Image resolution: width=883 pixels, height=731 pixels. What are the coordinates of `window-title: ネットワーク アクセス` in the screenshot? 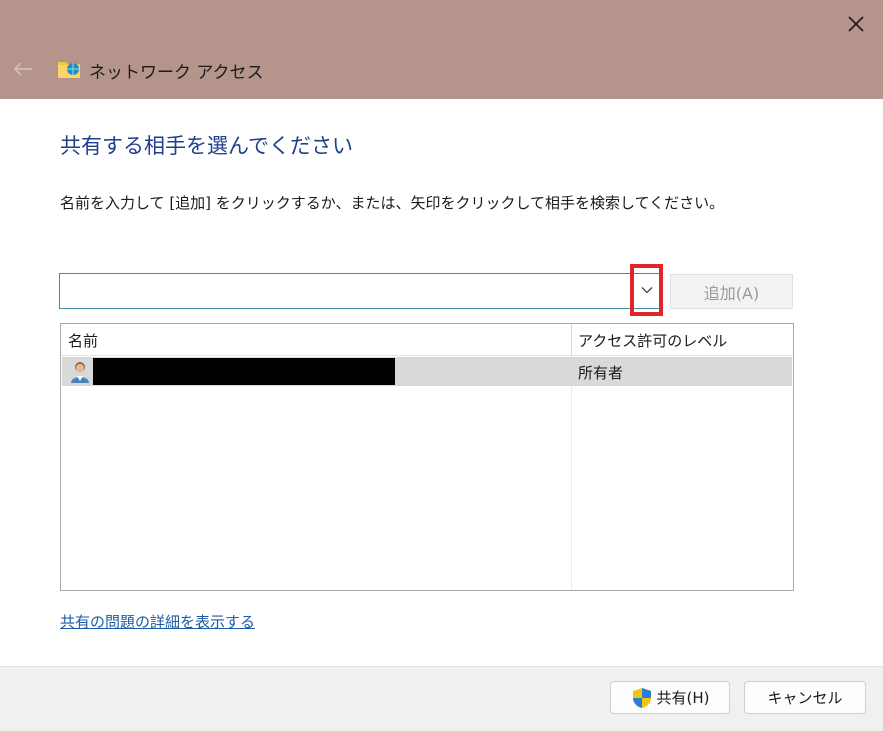 It's located at (176, 73).